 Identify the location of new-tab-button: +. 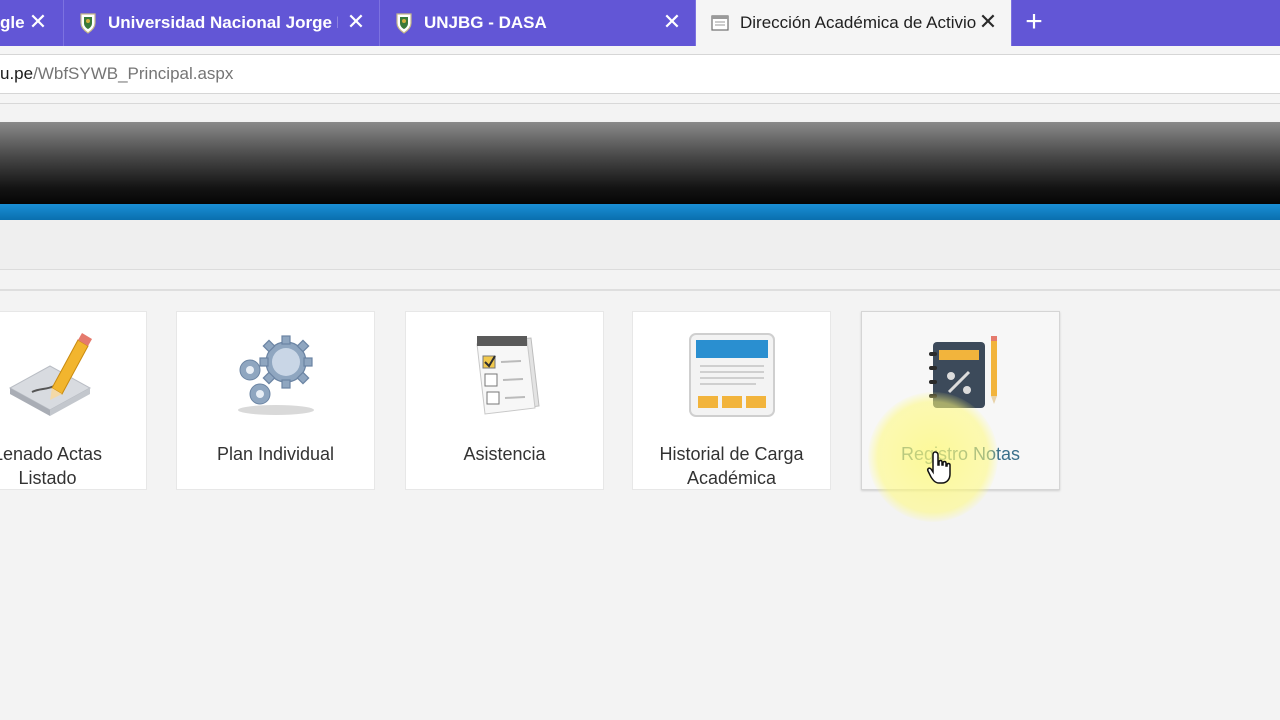
(1034, 22).